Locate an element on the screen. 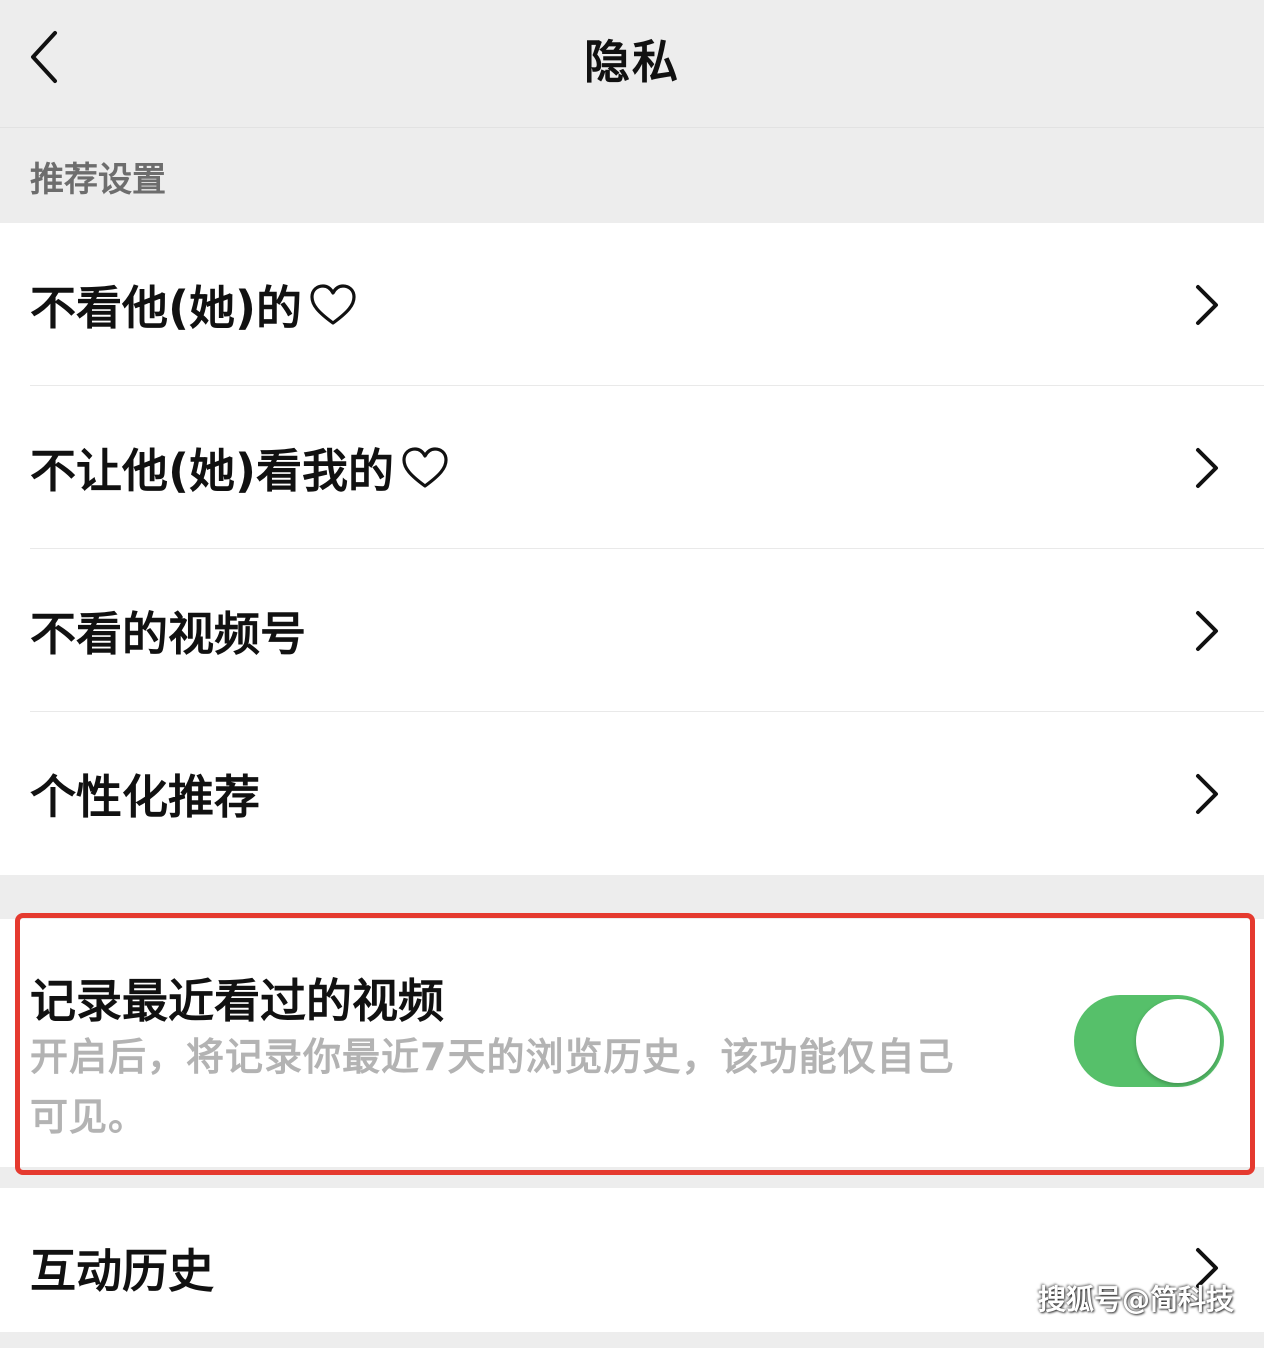 This screenshot has height=1348, width=1264. record-setting-title: 记录最近看过的视频 is located at coordinates (237, 1001).